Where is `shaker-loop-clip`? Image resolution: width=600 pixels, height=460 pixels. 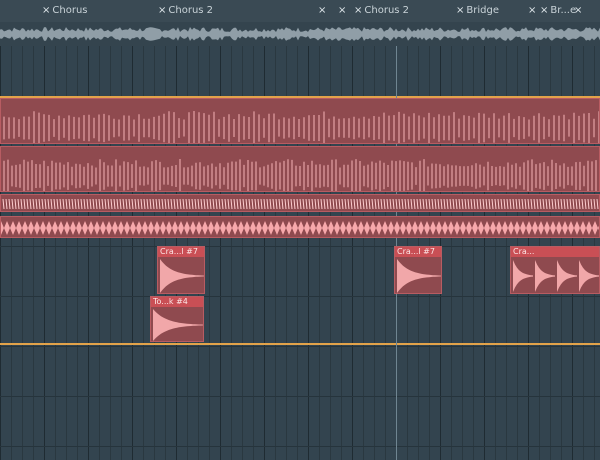
shaker-loop-clip is located at coordinates (300, 227).